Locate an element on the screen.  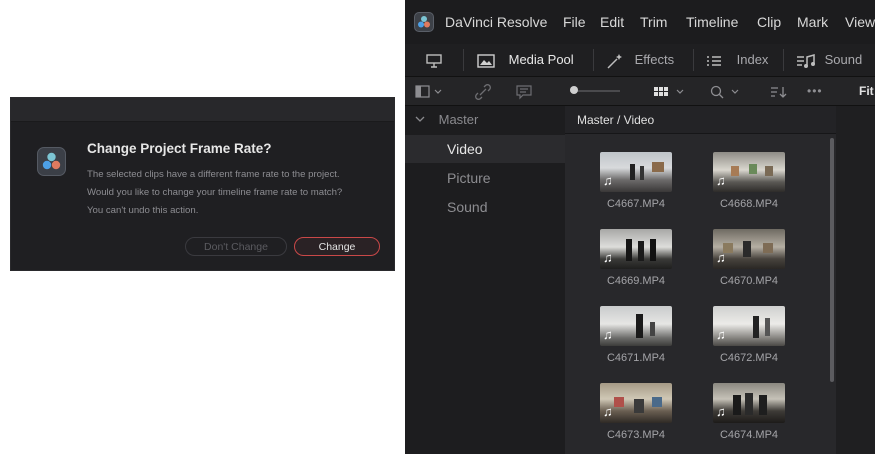
monitor-icon is located at coordinates (434, 60).